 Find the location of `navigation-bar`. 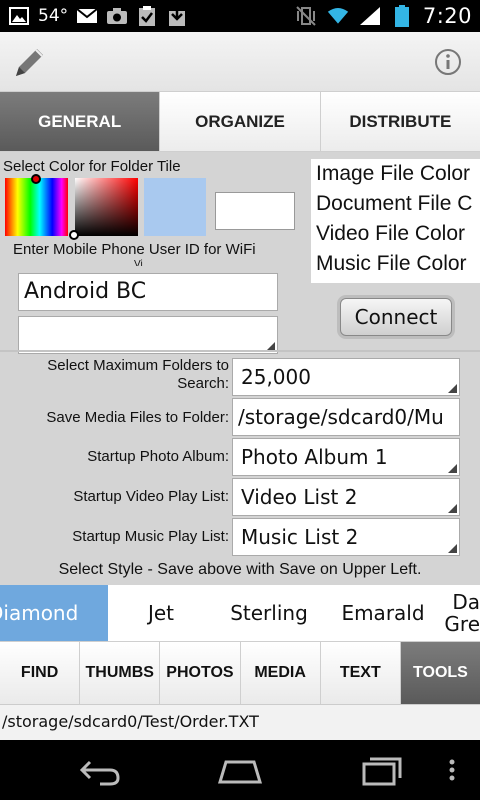

navigation-bar is located at coordinates (240, 770).